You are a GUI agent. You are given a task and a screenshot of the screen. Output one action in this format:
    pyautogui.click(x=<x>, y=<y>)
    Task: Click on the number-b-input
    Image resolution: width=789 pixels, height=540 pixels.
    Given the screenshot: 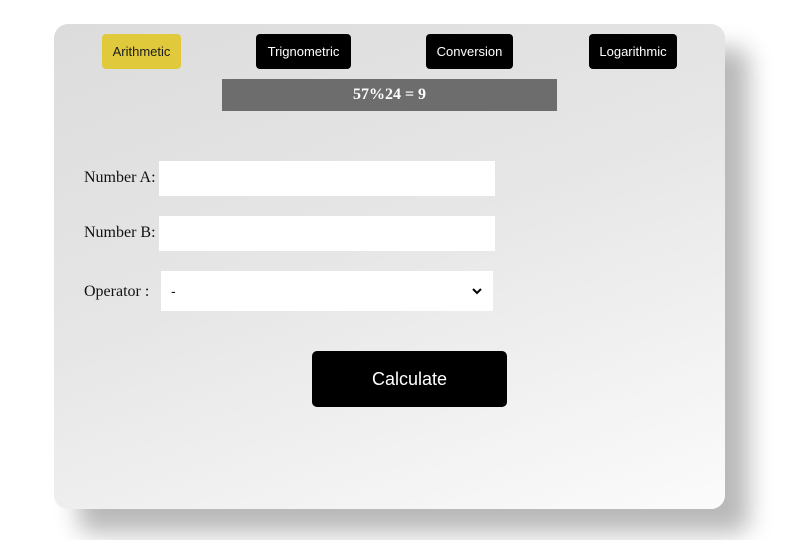 What is the action you would take?
    pyautogui.click(x=327, y=233)
    